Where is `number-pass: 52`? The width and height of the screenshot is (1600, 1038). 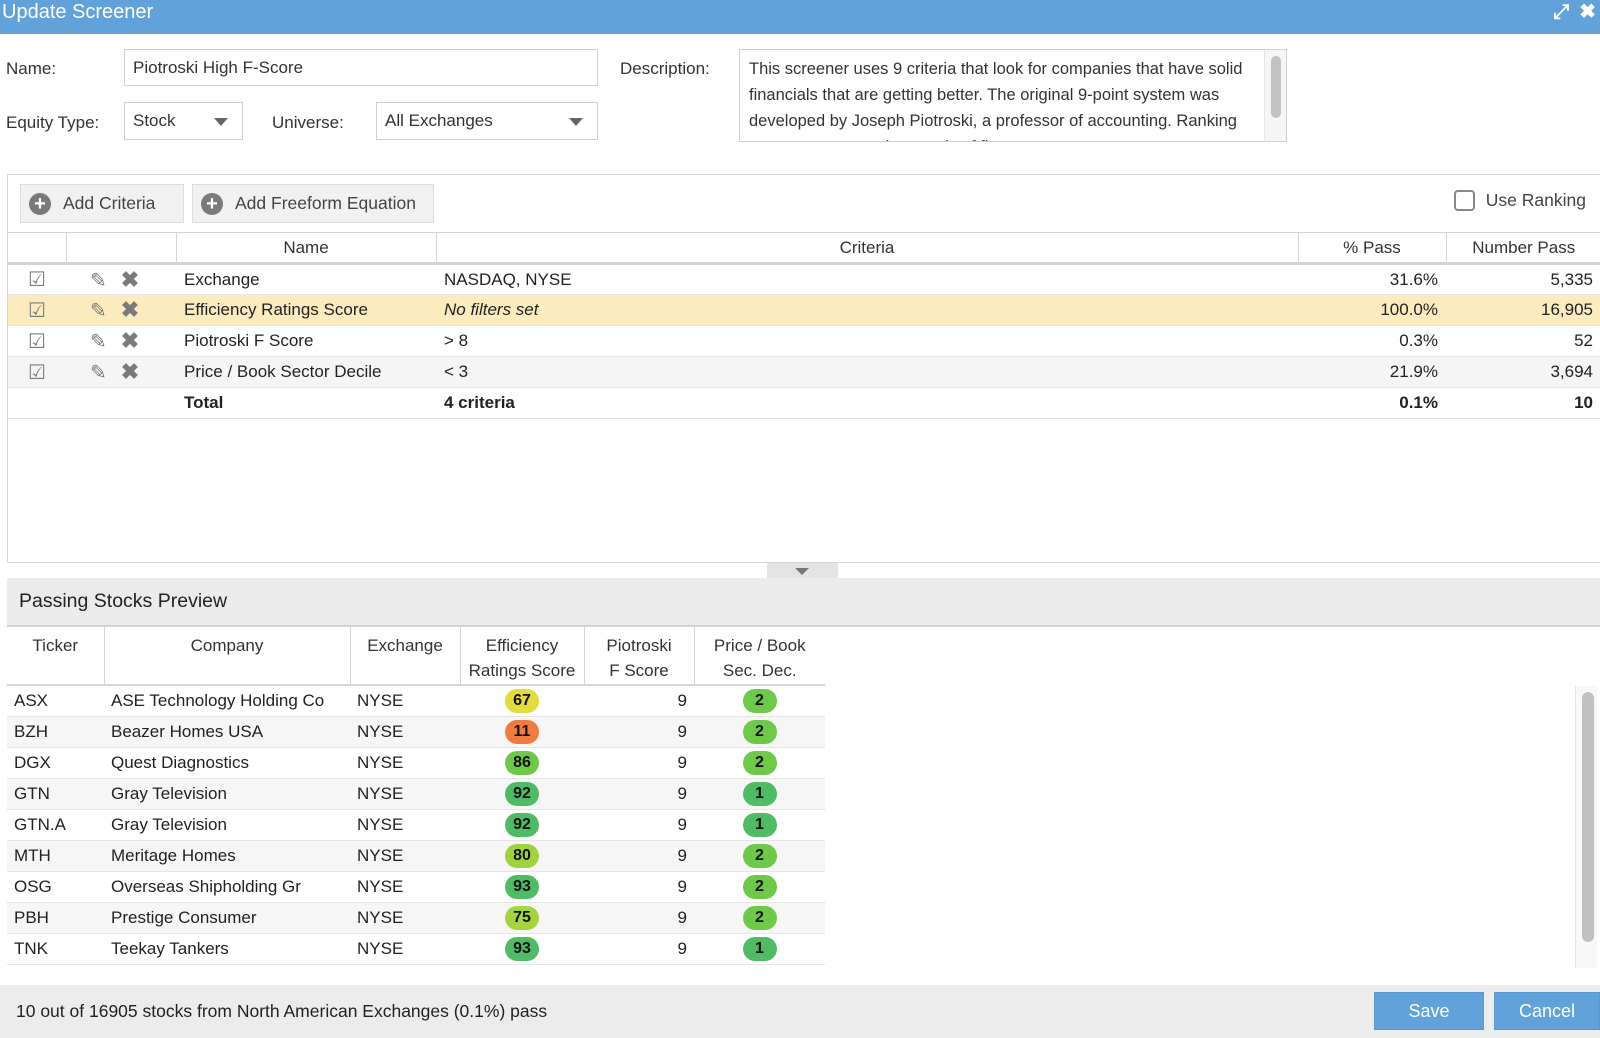 number-pass: 52 is located at coordinates (1523, 341).